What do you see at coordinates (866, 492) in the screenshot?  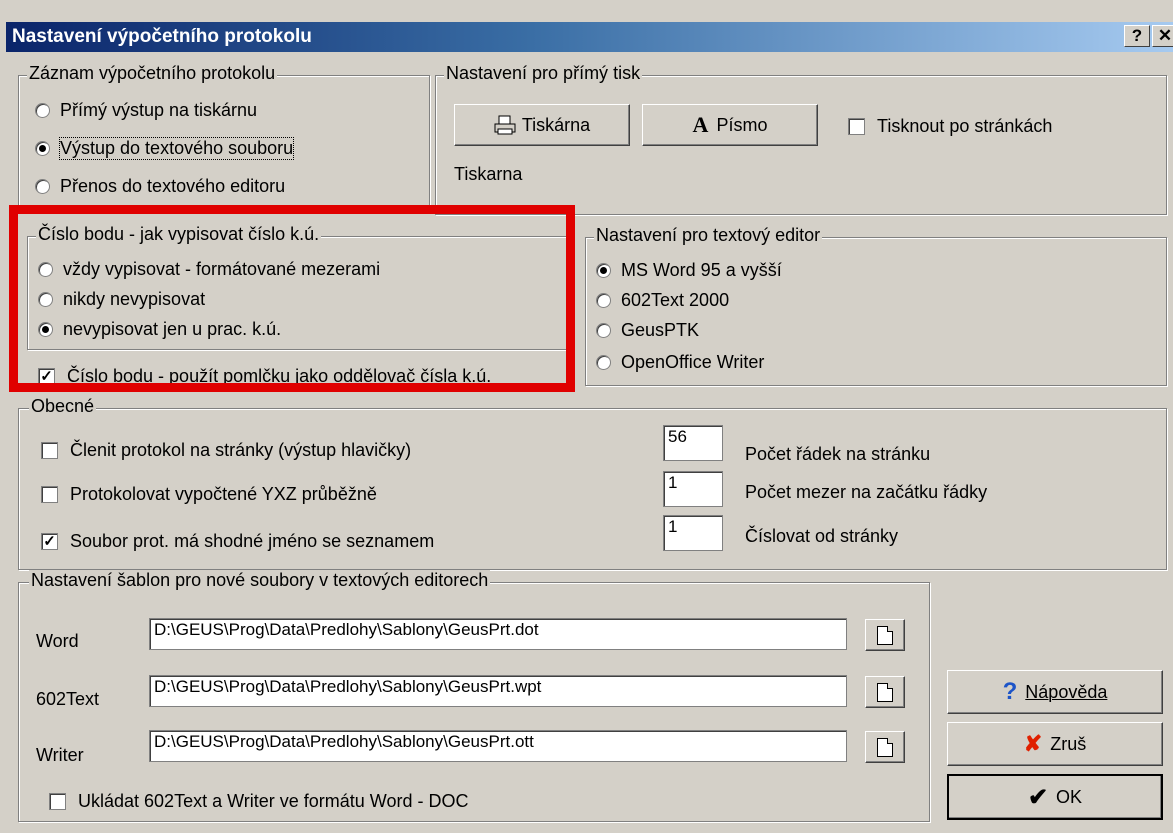 I see `leading-spaces-label: Počet mezer na začátku řádky` at bounding box center [866, 492].